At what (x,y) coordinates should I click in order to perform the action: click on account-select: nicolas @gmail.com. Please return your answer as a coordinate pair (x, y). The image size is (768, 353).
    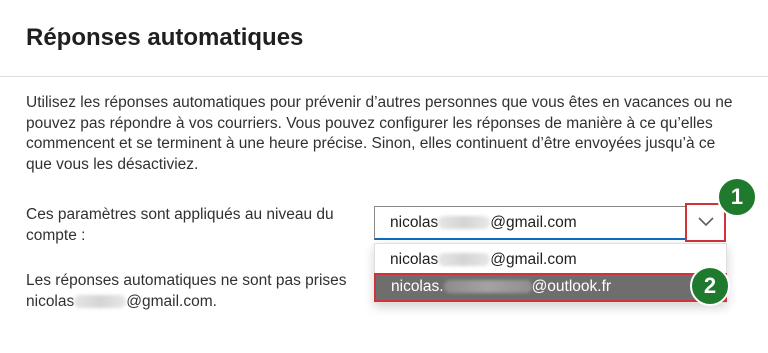
    Looking at the image, I should click on (549, 223).